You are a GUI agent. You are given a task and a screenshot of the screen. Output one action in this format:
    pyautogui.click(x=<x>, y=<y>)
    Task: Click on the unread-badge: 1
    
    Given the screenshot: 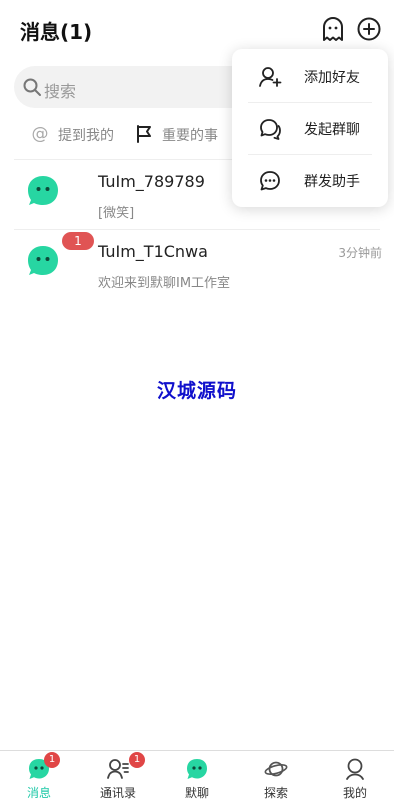 What is the action you would take?
    pyautogui.click(x=78, y=241)
    